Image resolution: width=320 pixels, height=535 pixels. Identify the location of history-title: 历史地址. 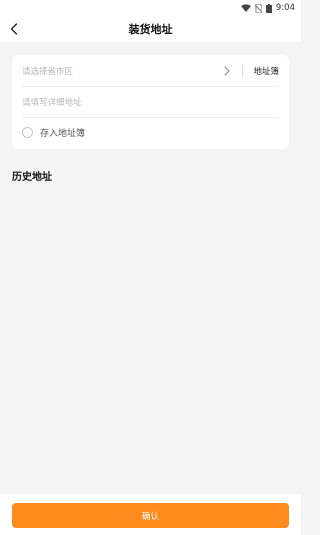
(32, 177).